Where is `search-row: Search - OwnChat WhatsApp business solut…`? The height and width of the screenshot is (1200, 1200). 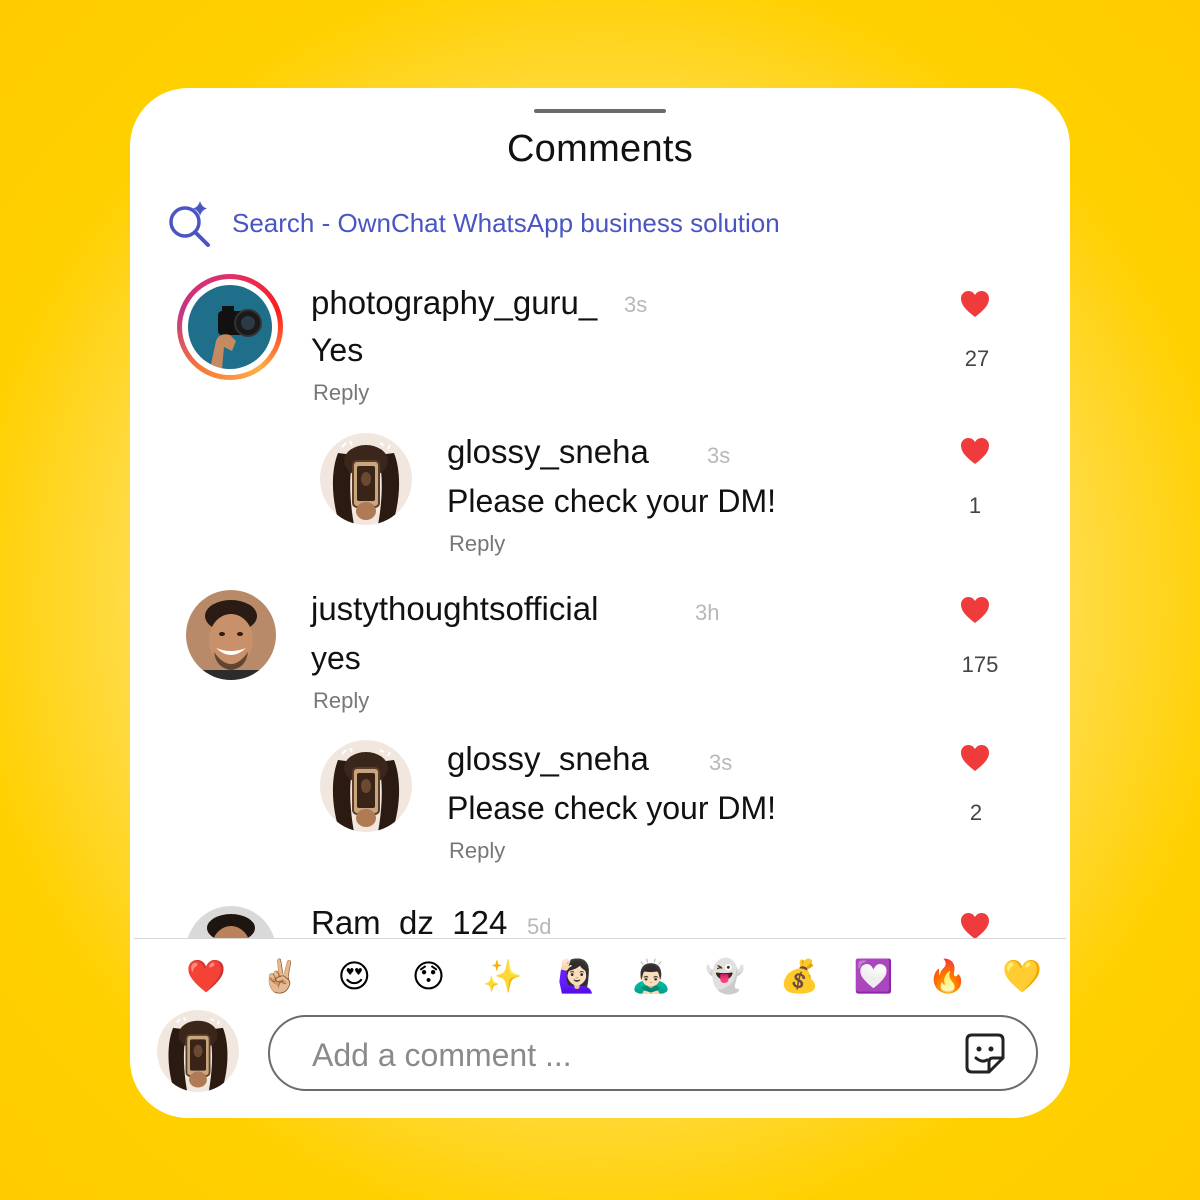 search-row: Search - OwnChat WhatsApp business solut… is located at coordinates (473, 223).